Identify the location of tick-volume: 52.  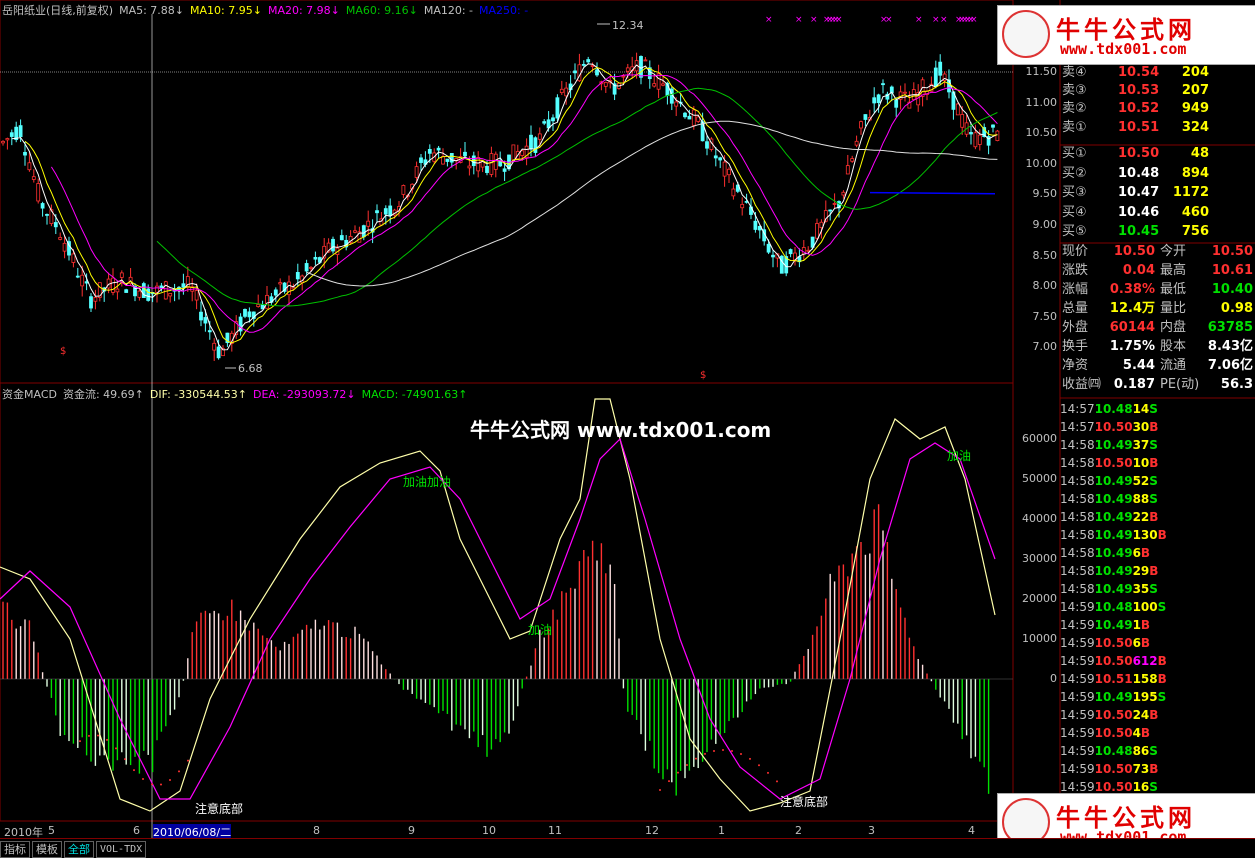
(1141, 481).